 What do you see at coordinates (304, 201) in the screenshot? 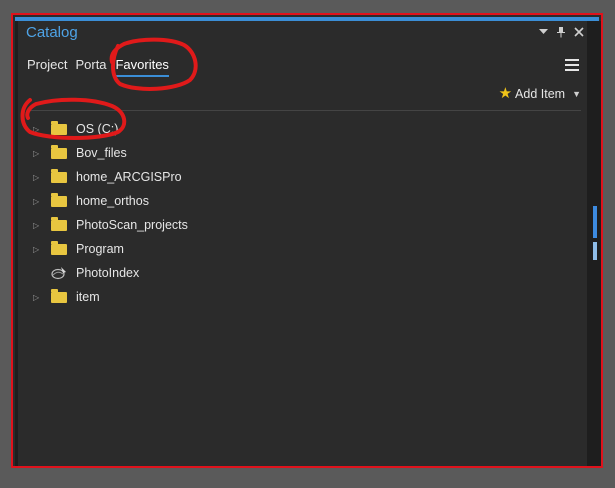
I see `tree-item-home-orthos: ▷ home_orthos` at bounding box center [304, 201].